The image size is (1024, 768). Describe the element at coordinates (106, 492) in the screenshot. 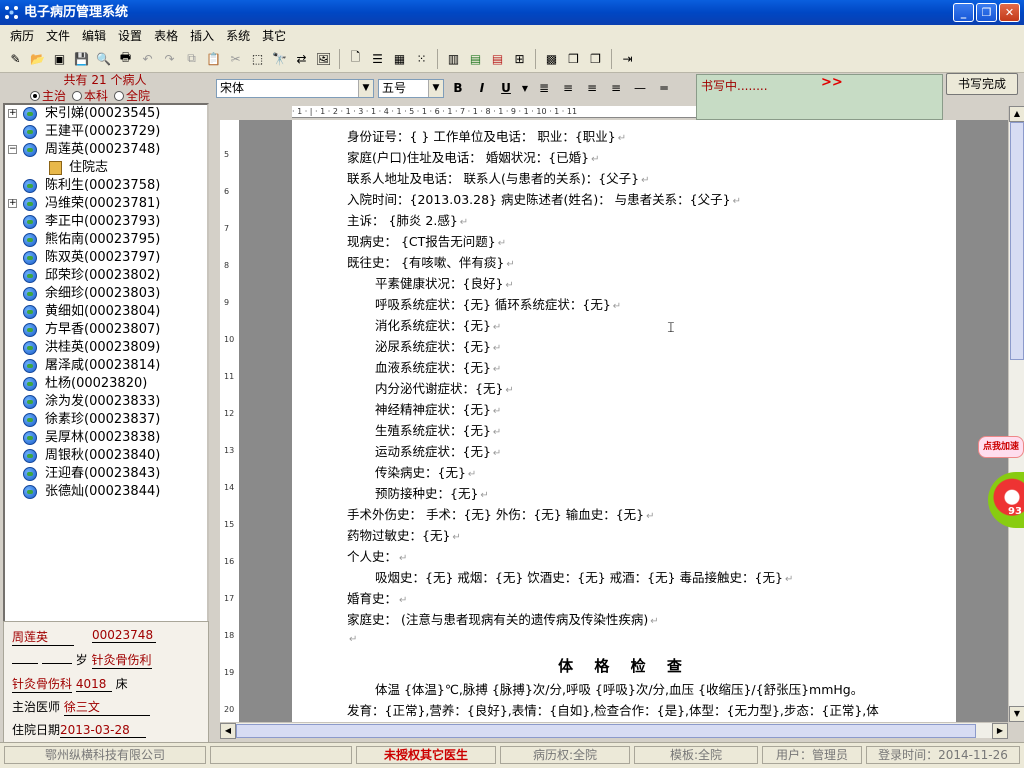

I see `patient-tree-item: 张德灿(00023844)` at that location.